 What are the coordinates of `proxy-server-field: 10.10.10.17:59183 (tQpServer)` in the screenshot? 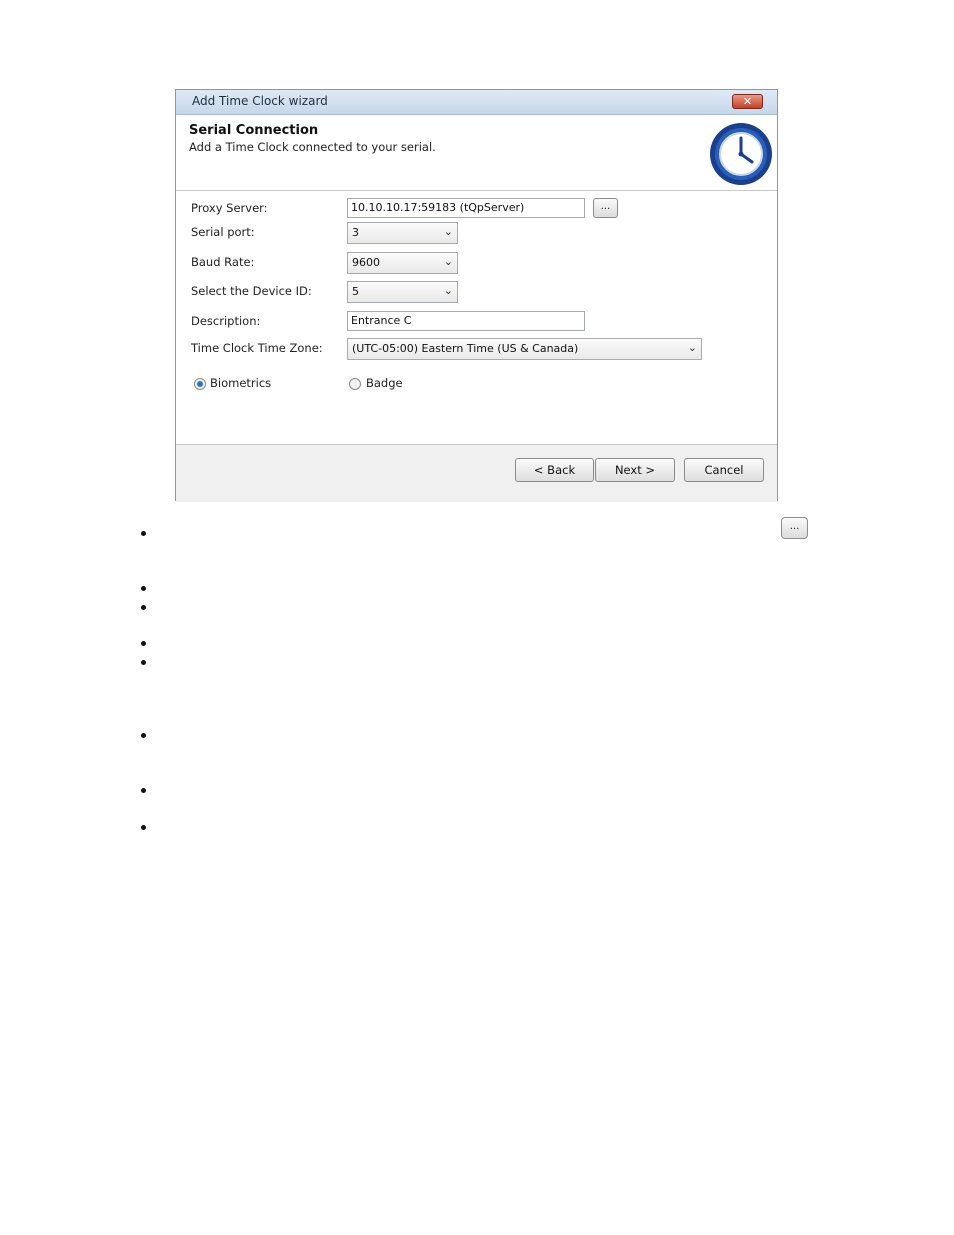 It's located at (466, 208).